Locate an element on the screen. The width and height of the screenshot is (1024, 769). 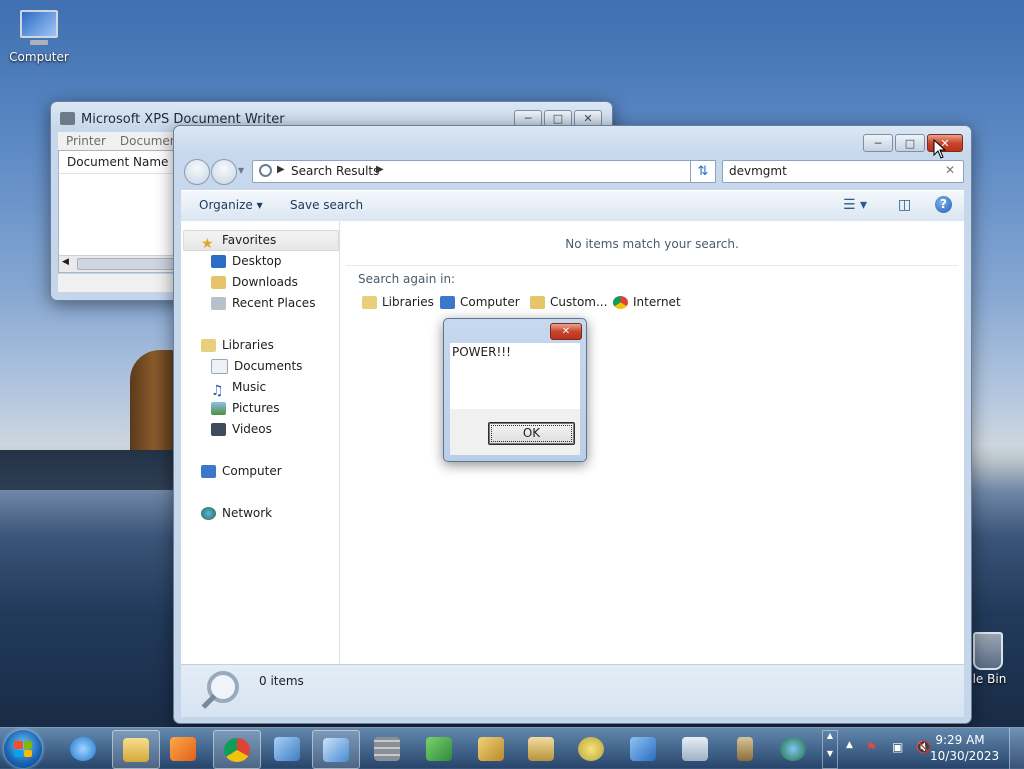
drive-icon is located at coordinates (541, 748).